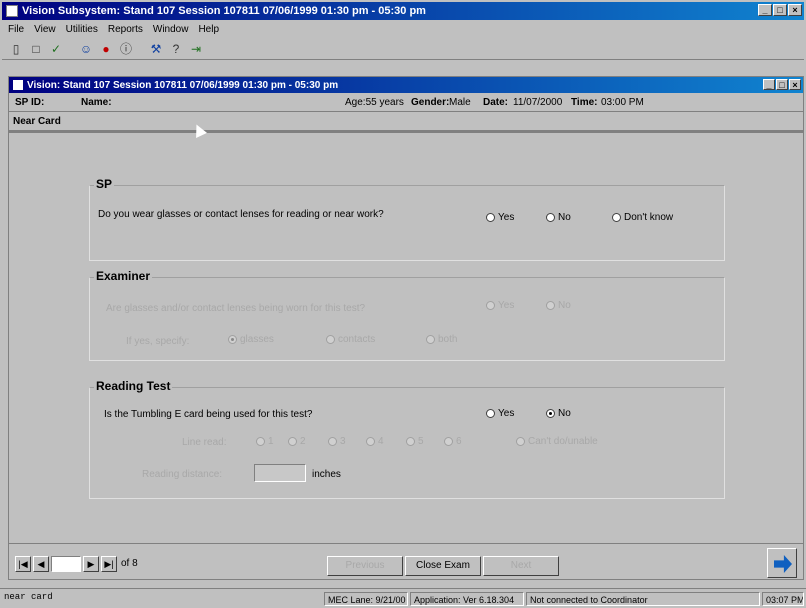 This screenshot has width=806, height=608. I want to click on line-5-radio: 5, so click(415, 441).